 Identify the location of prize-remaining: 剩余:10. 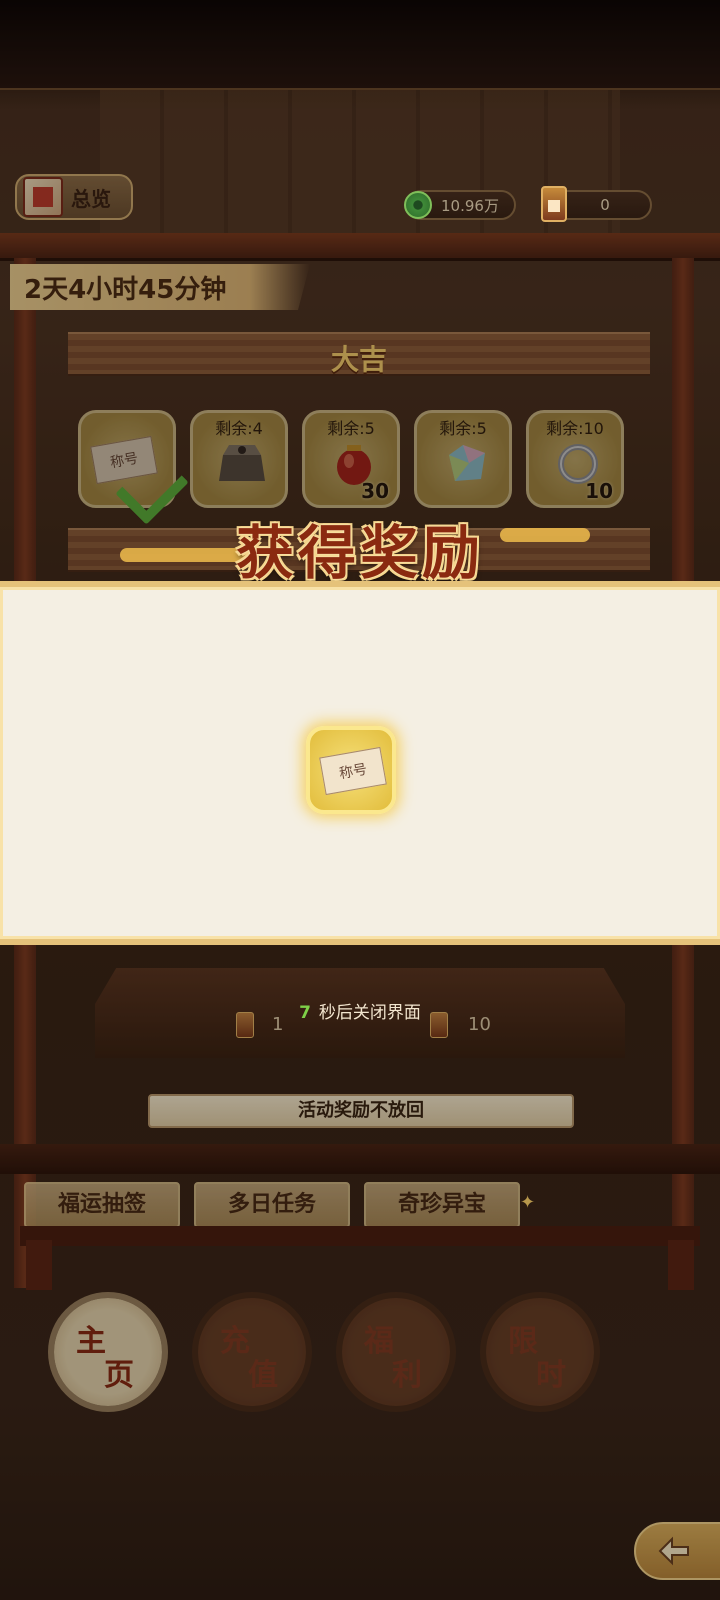
(575, 428).